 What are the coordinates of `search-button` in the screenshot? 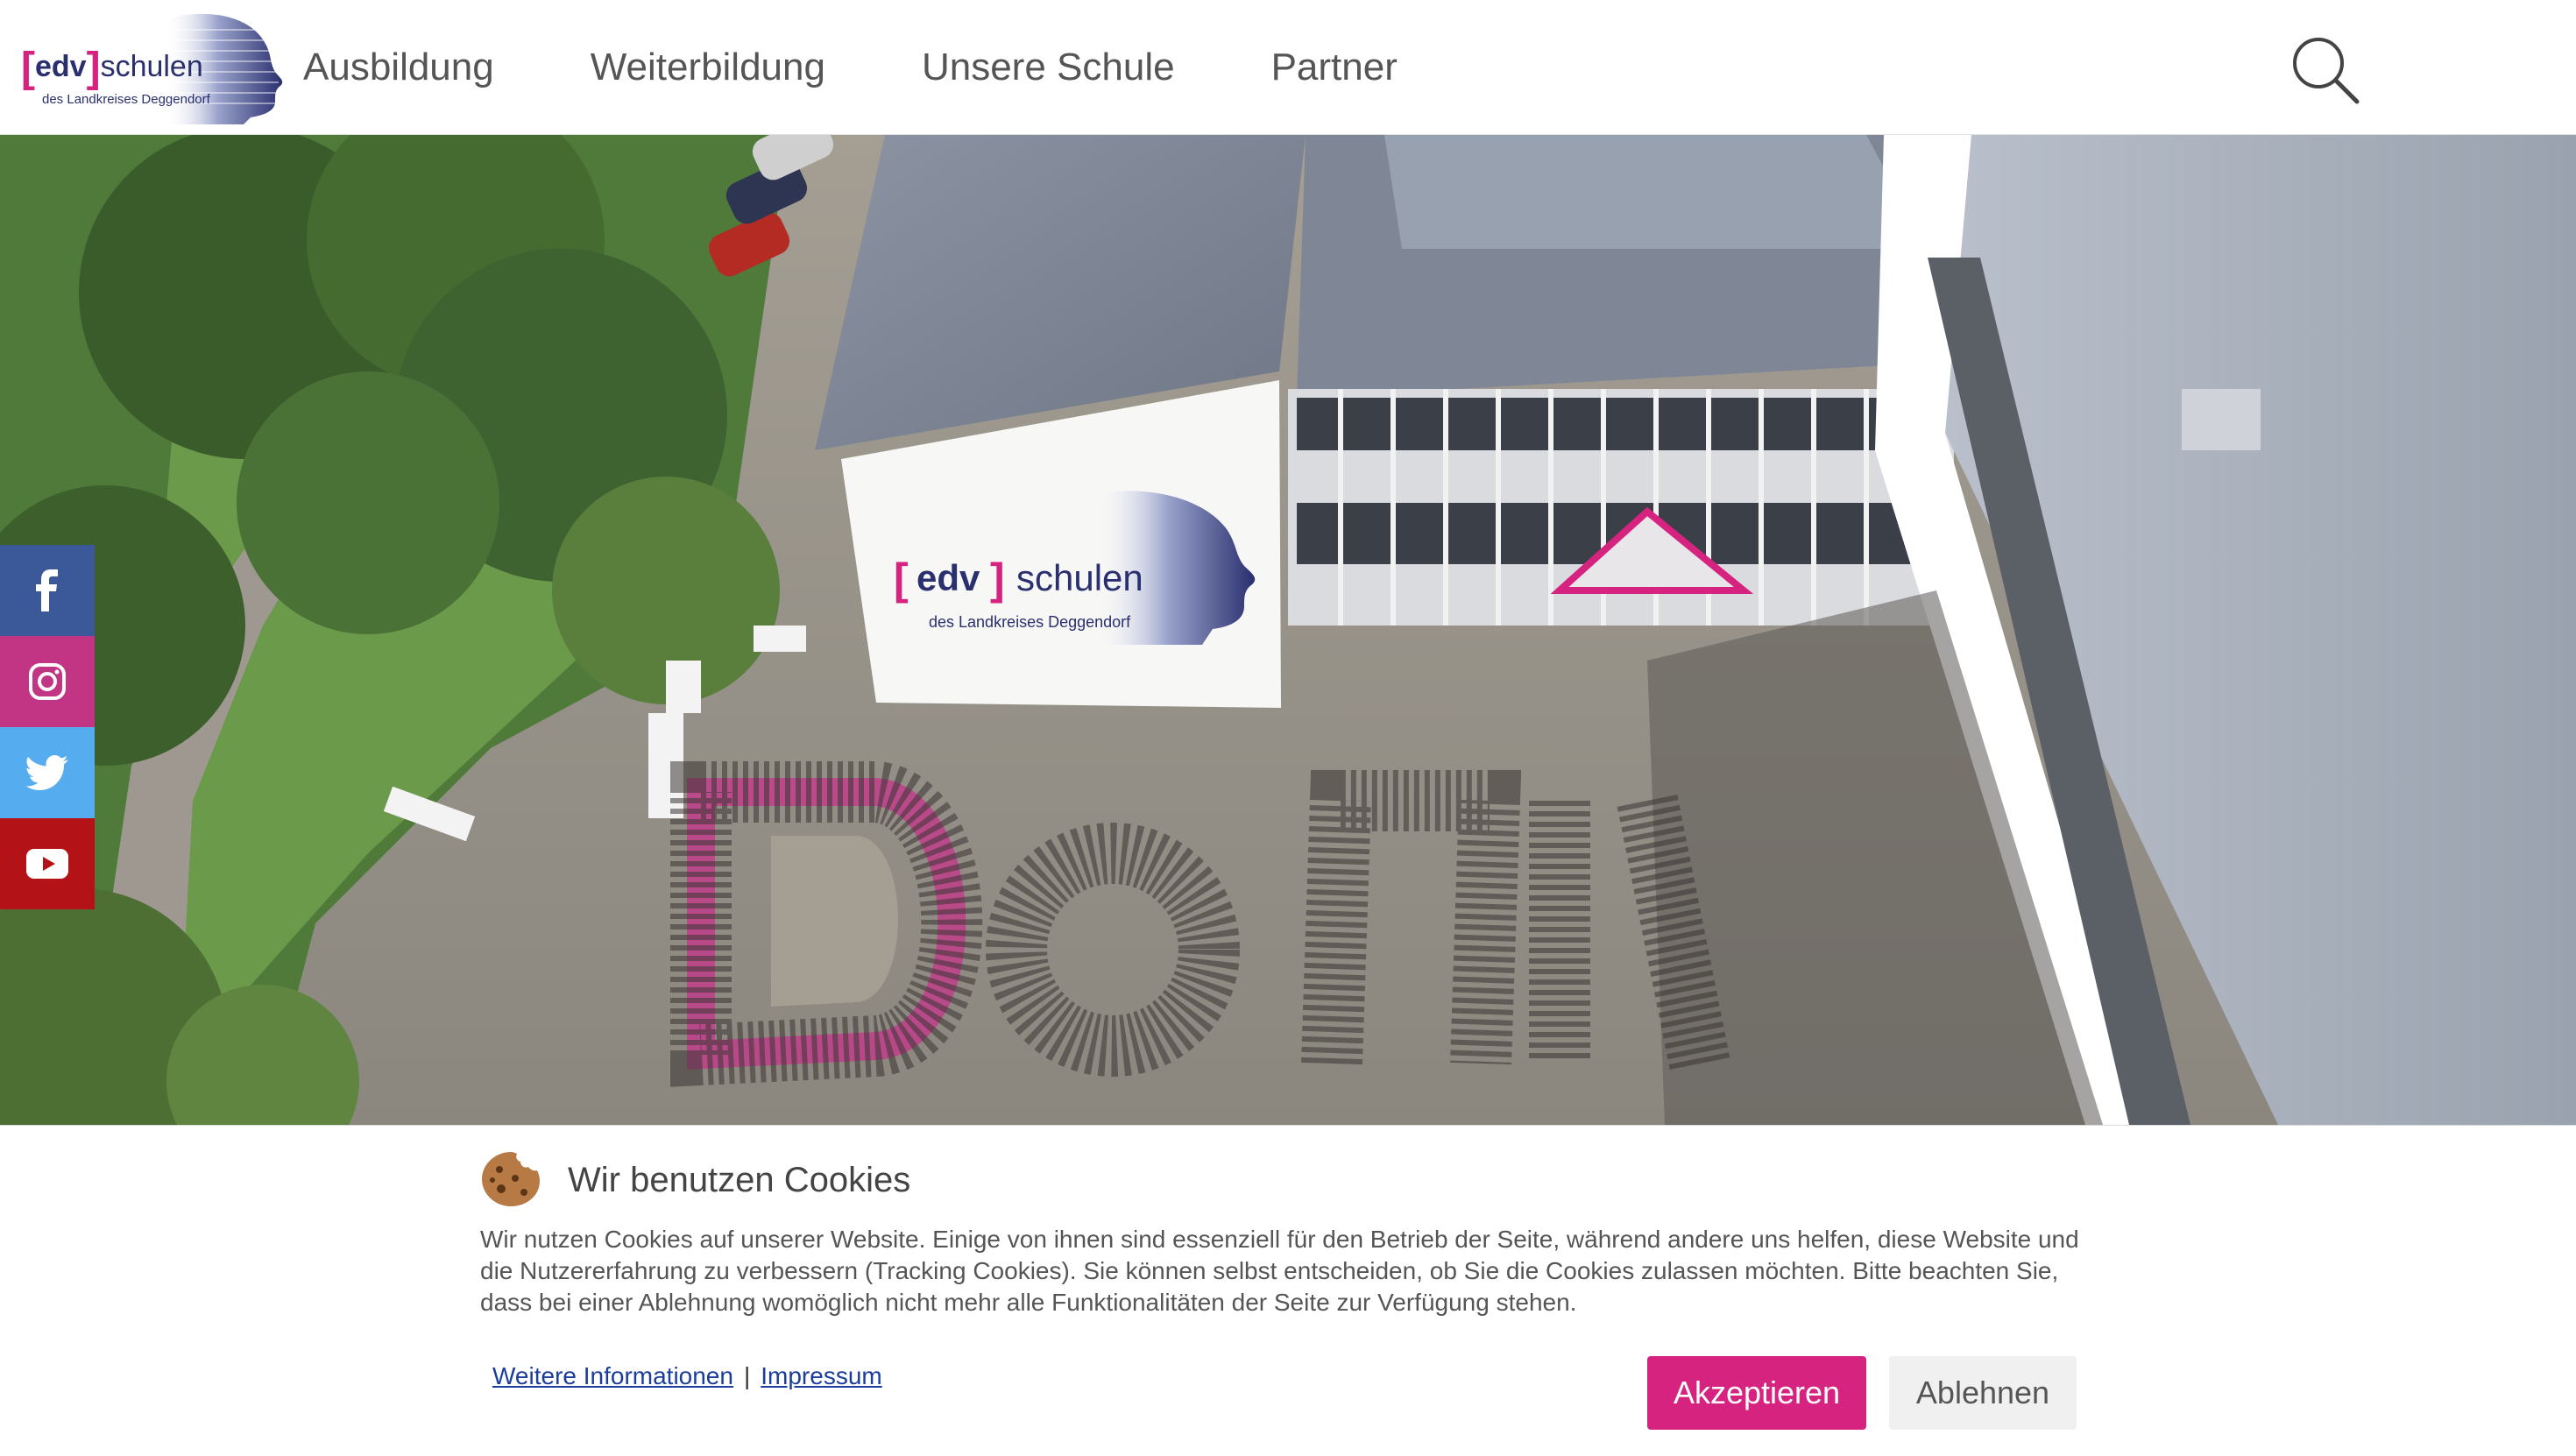 It's located at (2325, 70).